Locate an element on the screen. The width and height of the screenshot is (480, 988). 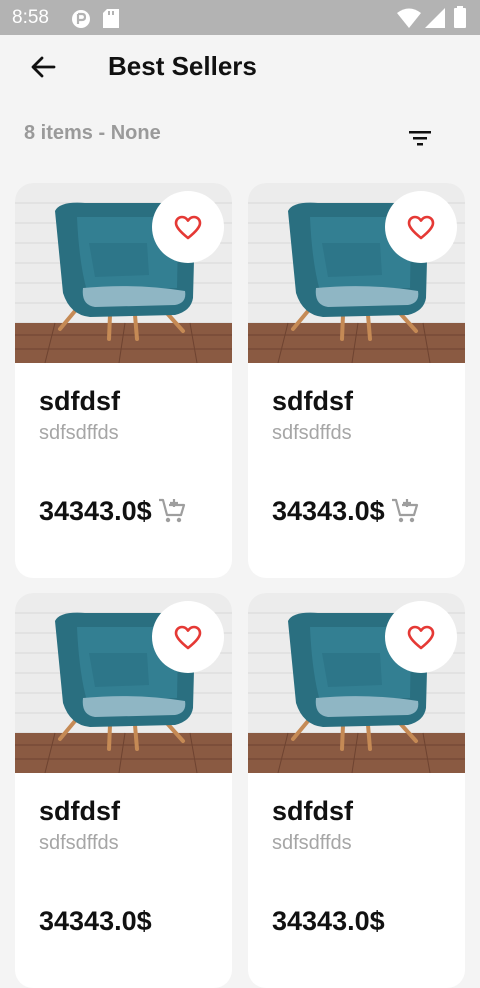
status-bar: 8:58 is located at coordinates (240, 17).